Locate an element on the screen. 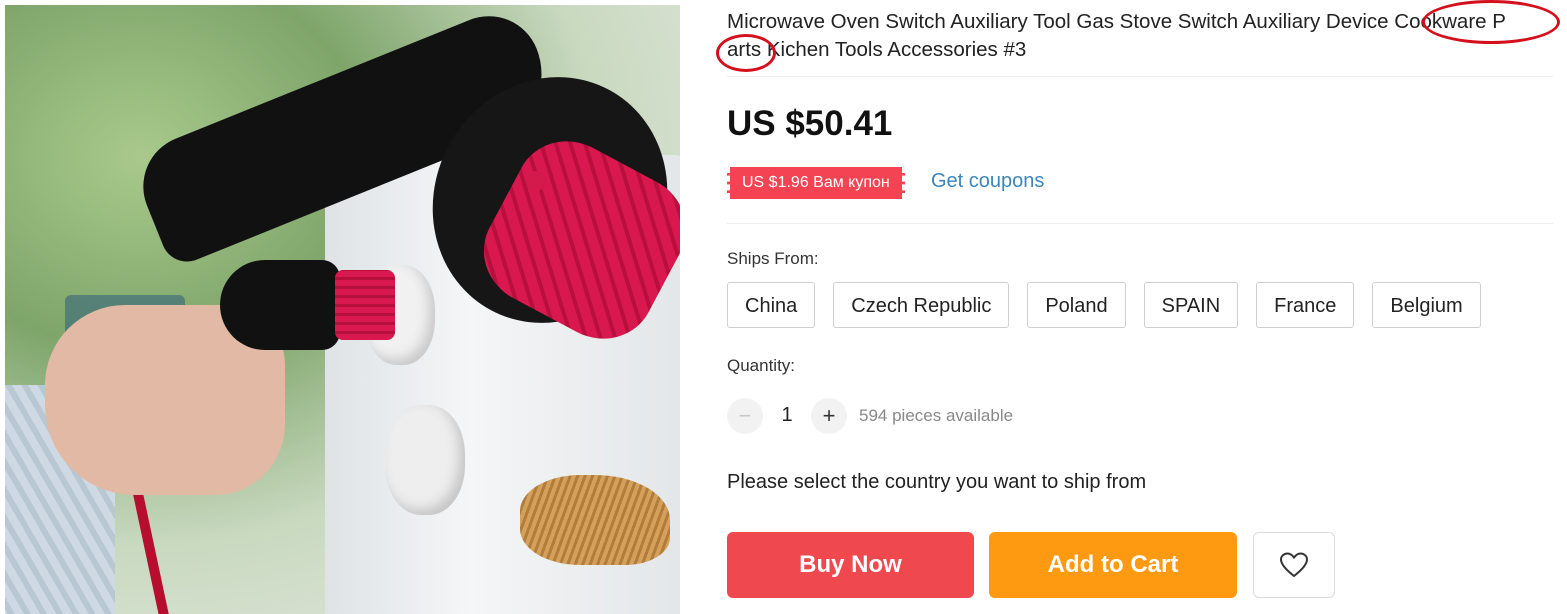  quantity-value: 1 is located at coordinates (787, 415).